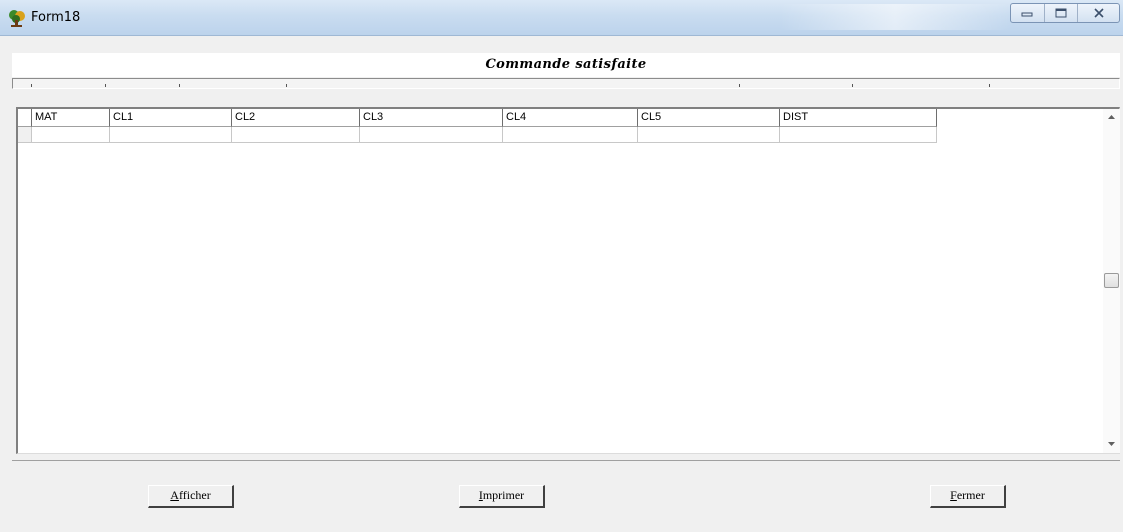  I want to click on afficher-mnemonic: A, so click(174, 495).